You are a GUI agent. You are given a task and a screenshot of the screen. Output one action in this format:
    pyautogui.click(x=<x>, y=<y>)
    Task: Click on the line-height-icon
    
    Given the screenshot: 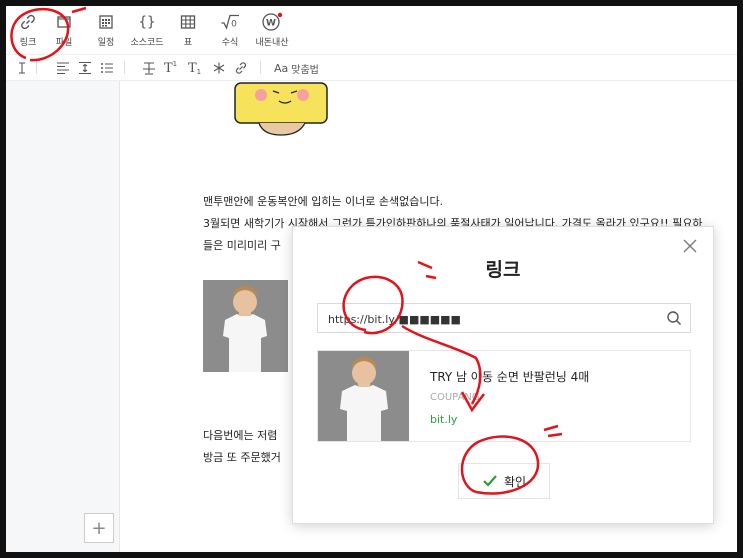 What is the action you would take?
    pyautogui.click(x=85, y=68)
    